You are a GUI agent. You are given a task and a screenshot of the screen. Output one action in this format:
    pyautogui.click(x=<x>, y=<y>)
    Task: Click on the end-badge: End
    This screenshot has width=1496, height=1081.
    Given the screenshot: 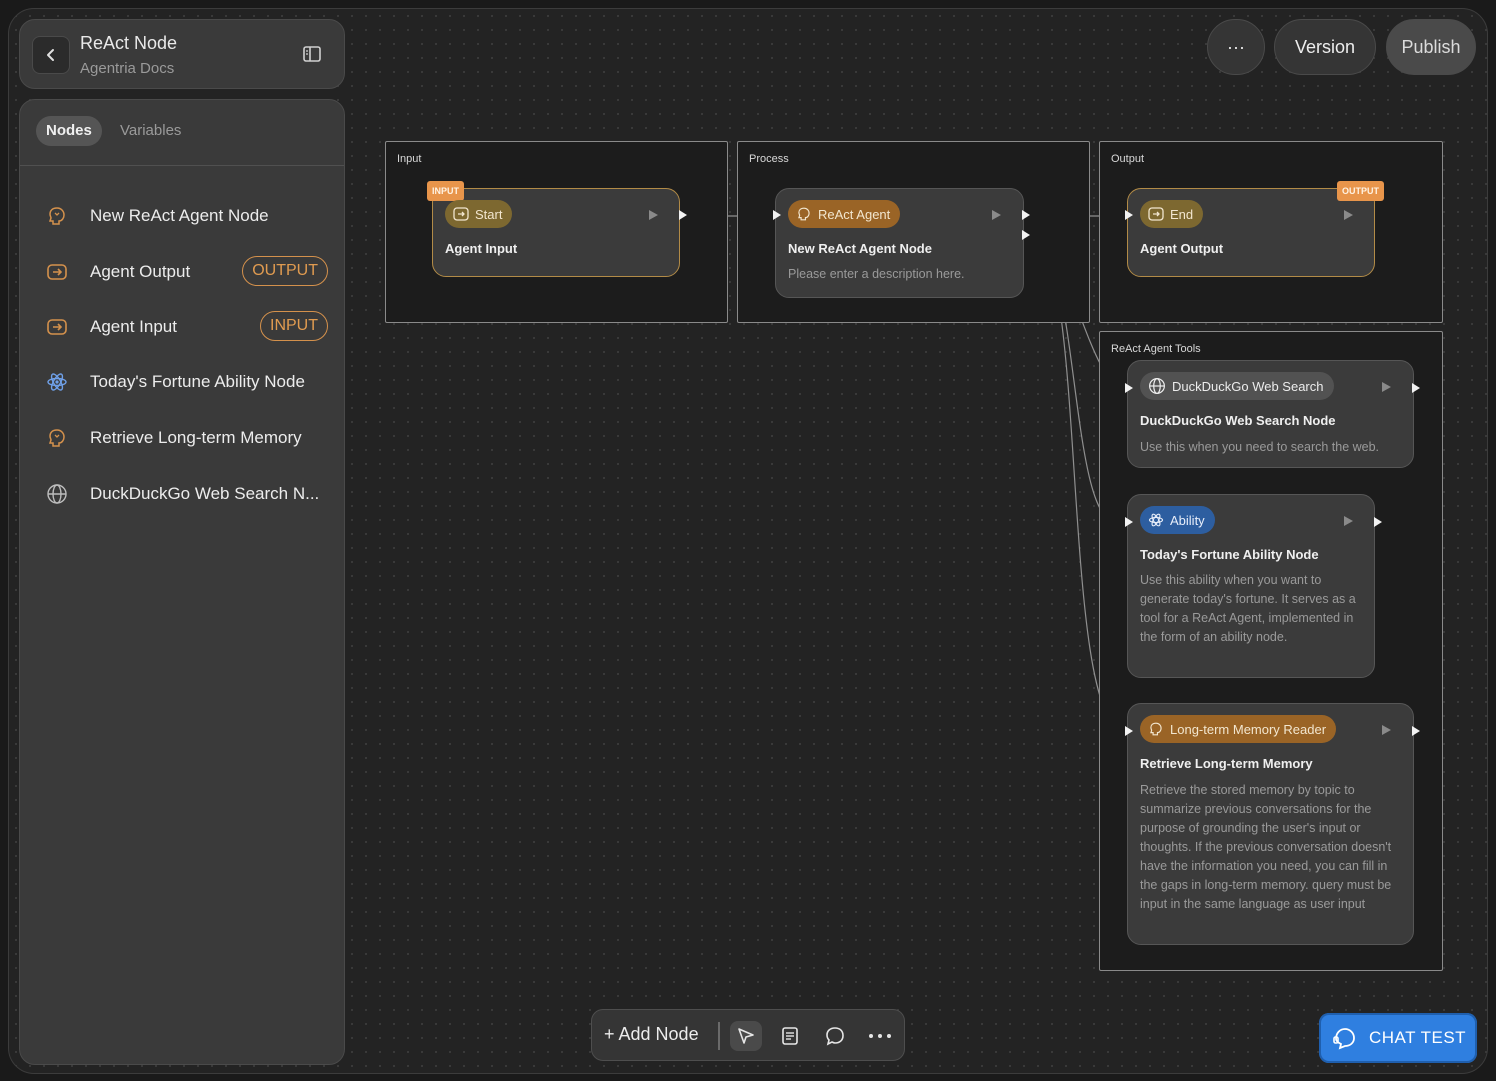 What is the action you would take?
    pyautogui.click(x=1172, y=214)
    